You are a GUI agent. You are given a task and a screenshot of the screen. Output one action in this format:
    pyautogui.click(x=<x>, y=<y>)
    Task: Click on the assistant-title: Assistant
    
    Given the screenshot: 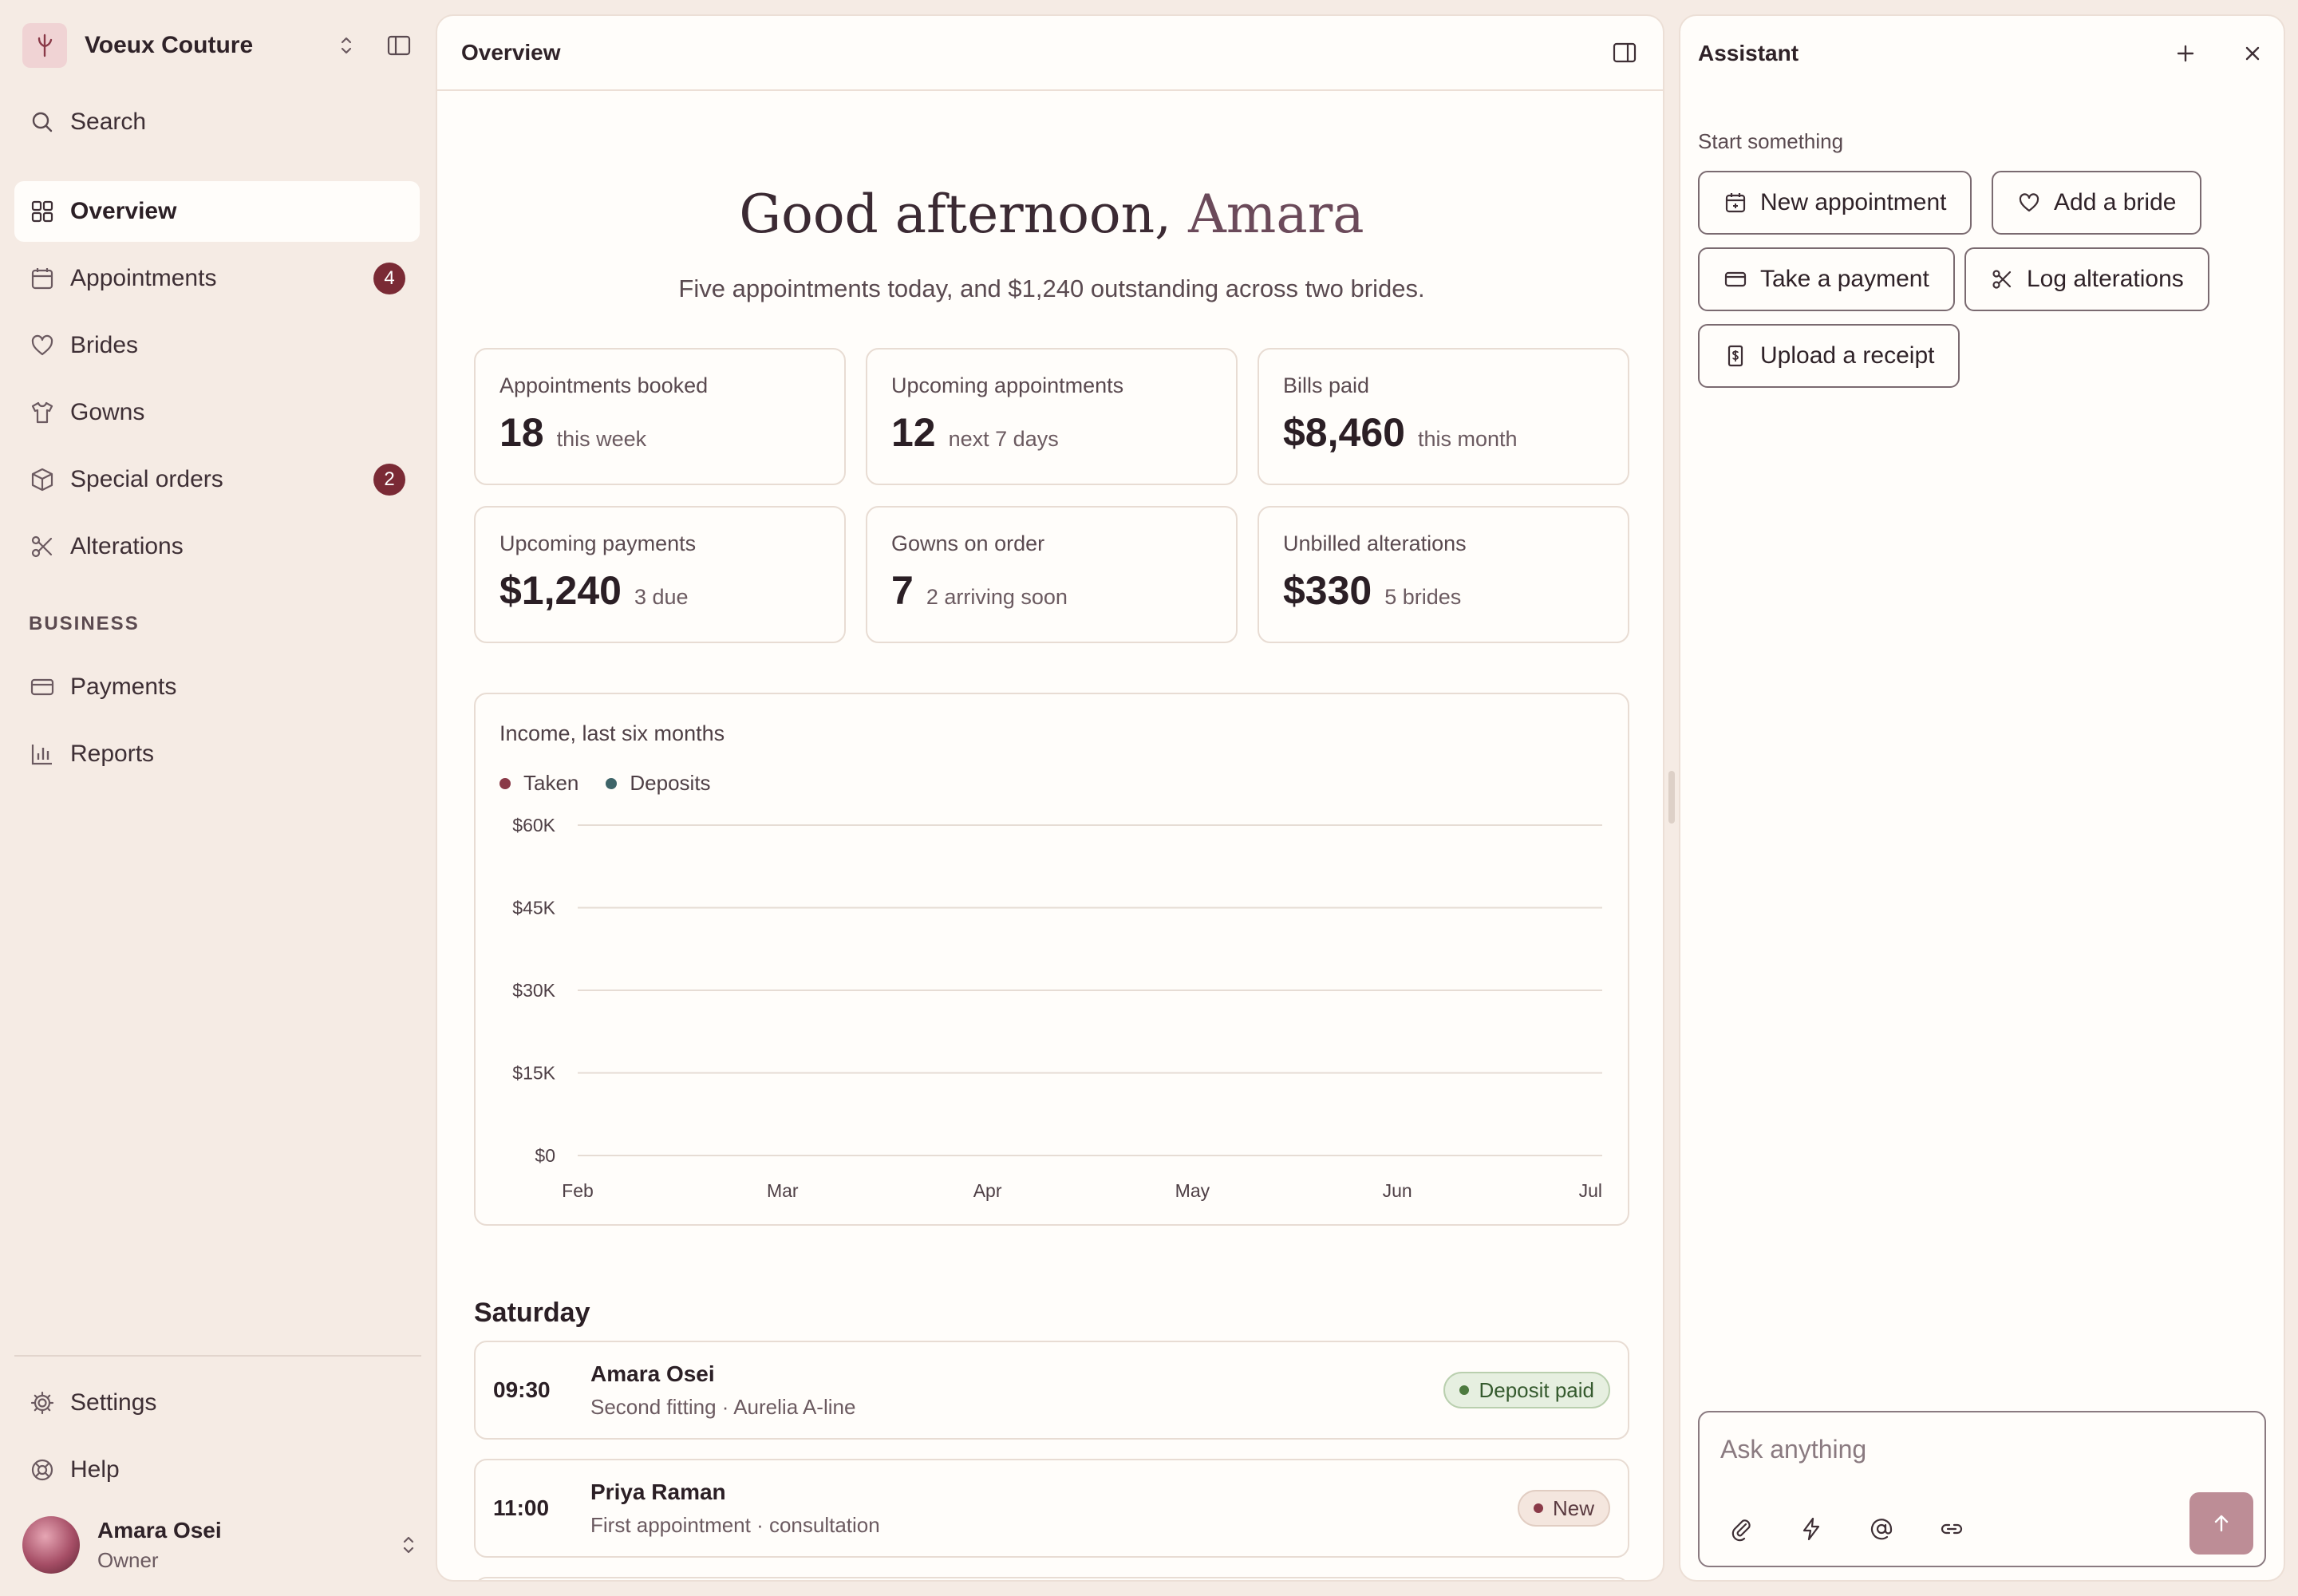 What is the action you would take?
    pyautogui.click(x=1749, y=53)
    